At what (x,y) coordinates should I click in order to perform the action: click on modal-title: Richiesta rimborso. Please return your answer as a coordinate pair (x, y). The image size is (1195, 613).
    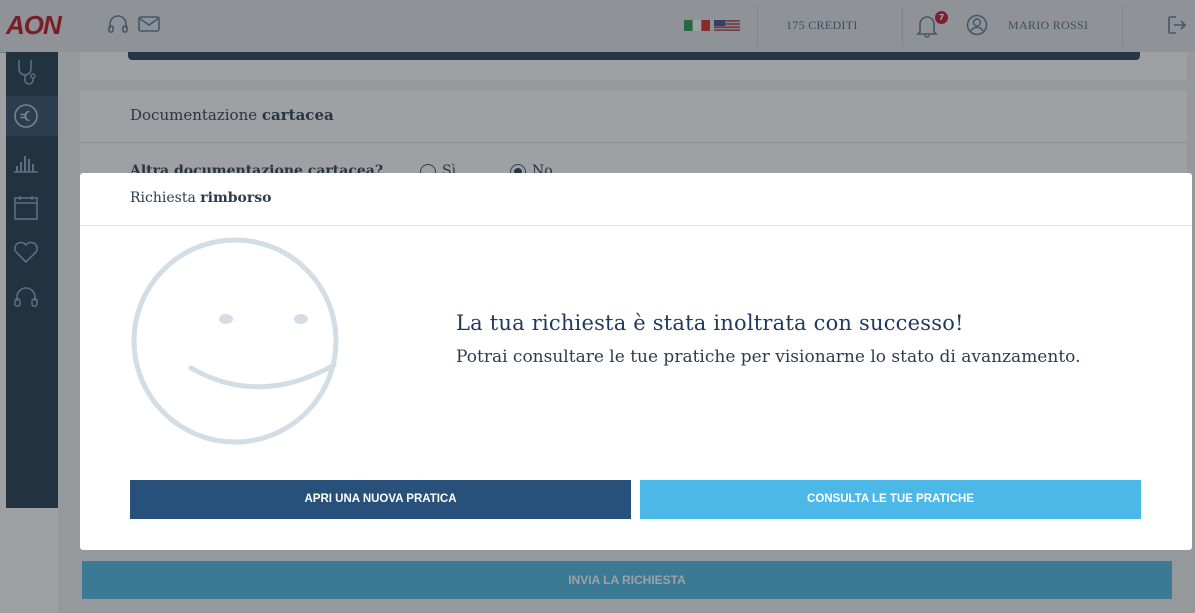
    Looking at the image, I should click on (200, 198).